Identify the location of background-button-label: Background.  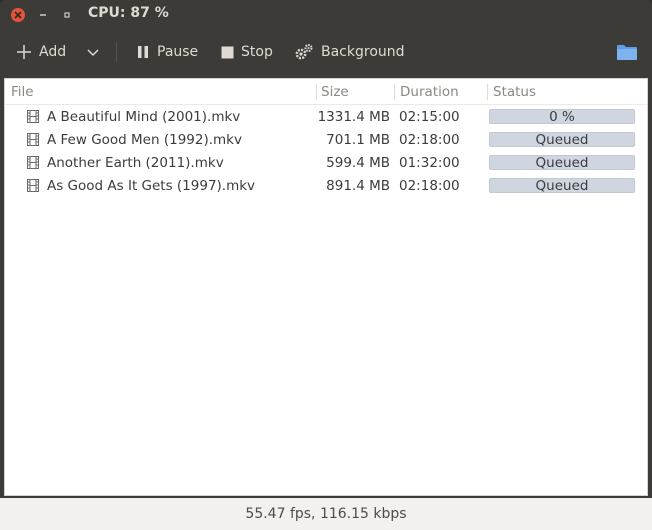
(363, 52).